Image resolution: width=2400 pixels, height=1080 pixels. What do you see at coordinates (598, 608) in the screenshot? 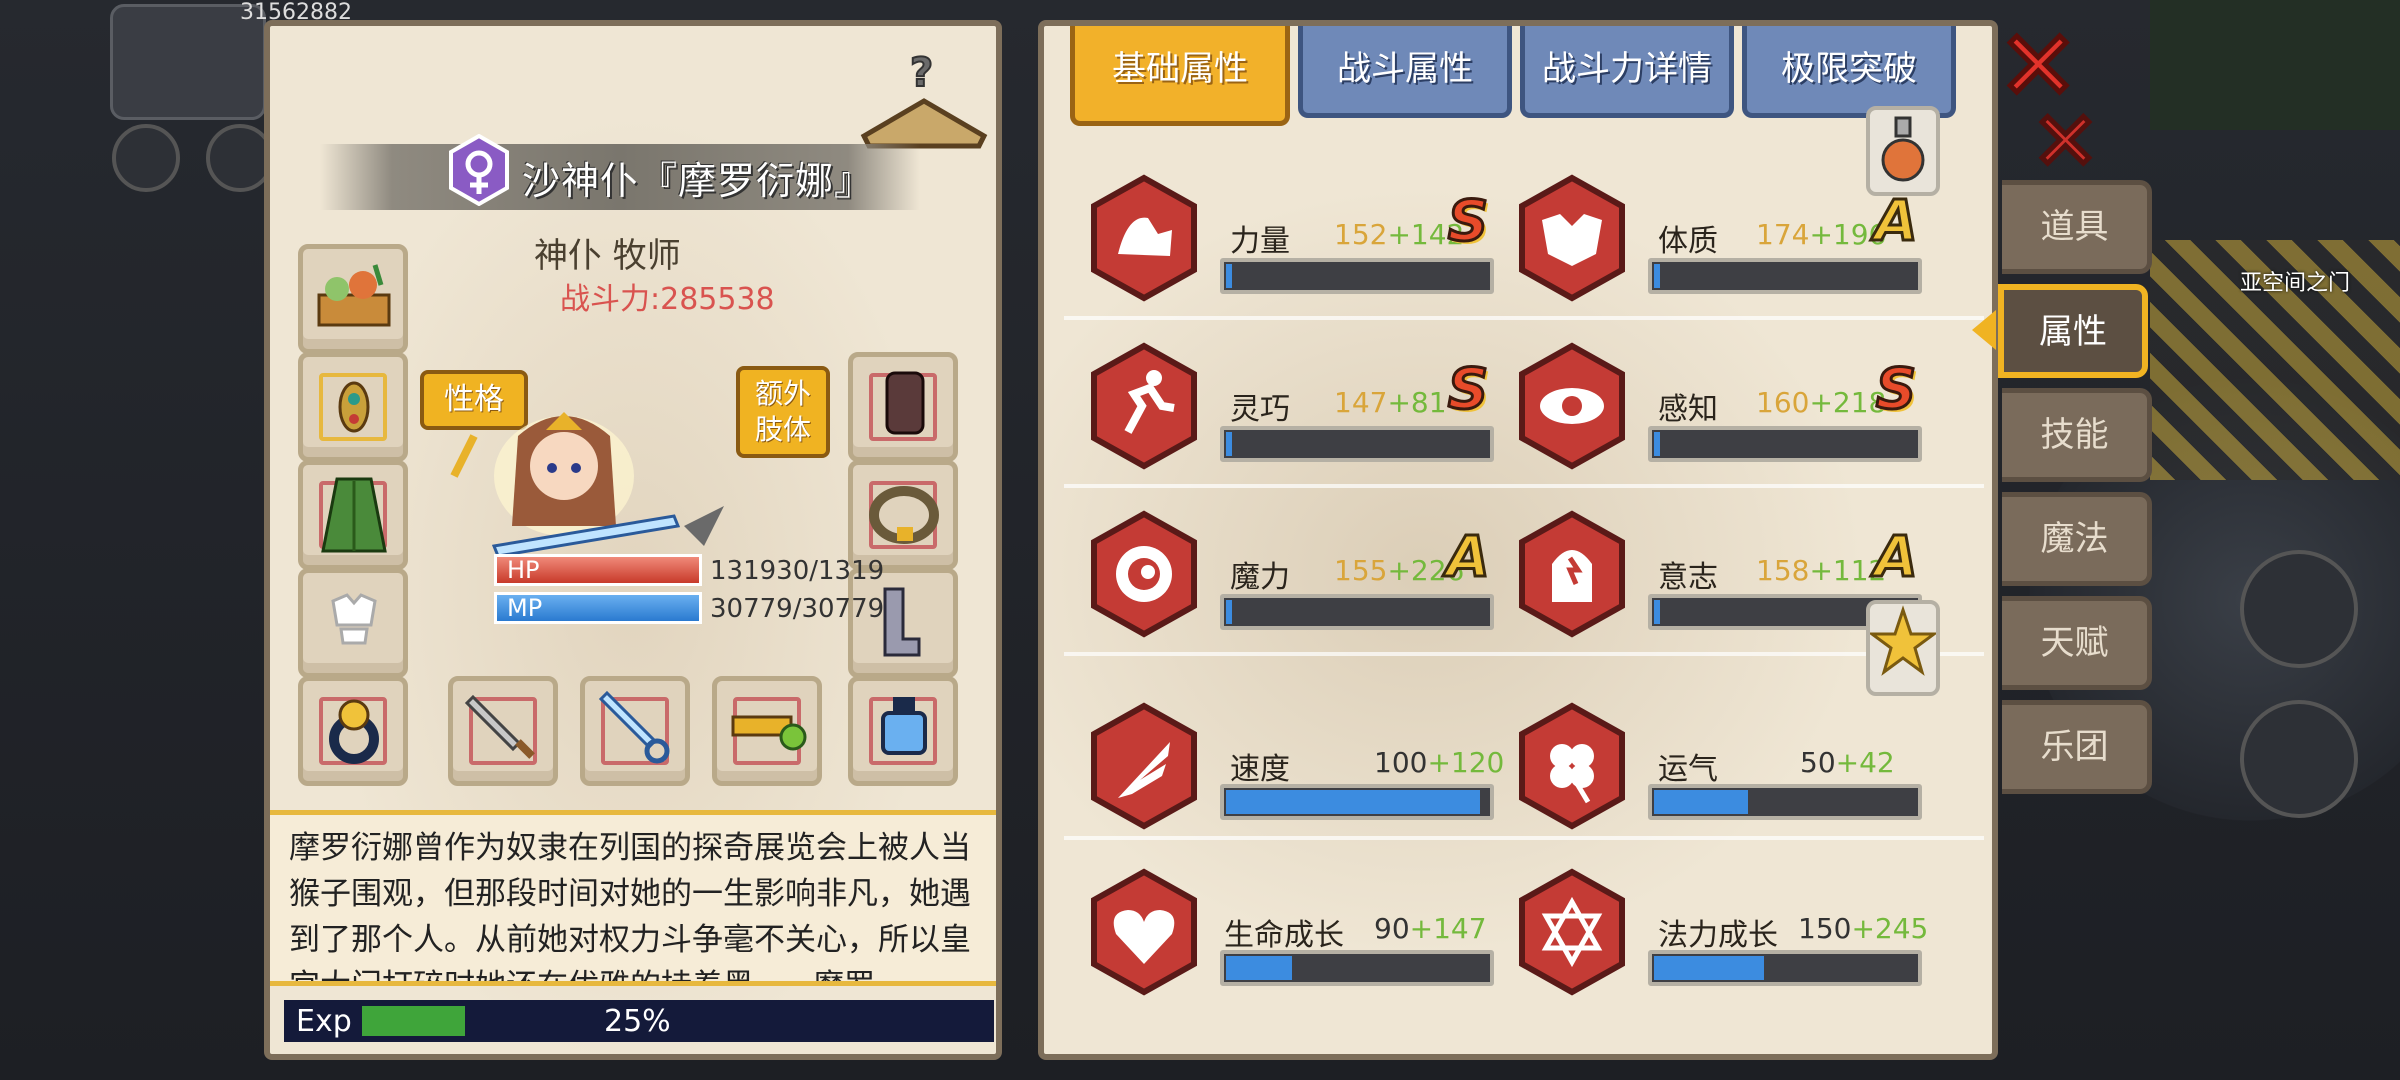
I see `mp-bar: MP` at bounding box center [598, 608].